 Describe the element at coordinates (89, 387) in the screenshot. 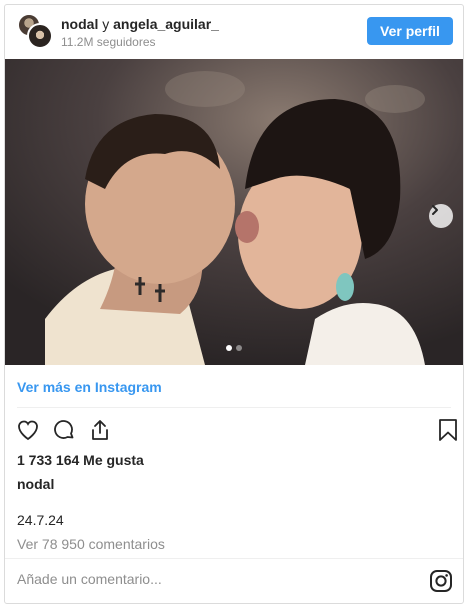

I see `view-more-on-instagram-link: Ver más en Instagram` at that location.